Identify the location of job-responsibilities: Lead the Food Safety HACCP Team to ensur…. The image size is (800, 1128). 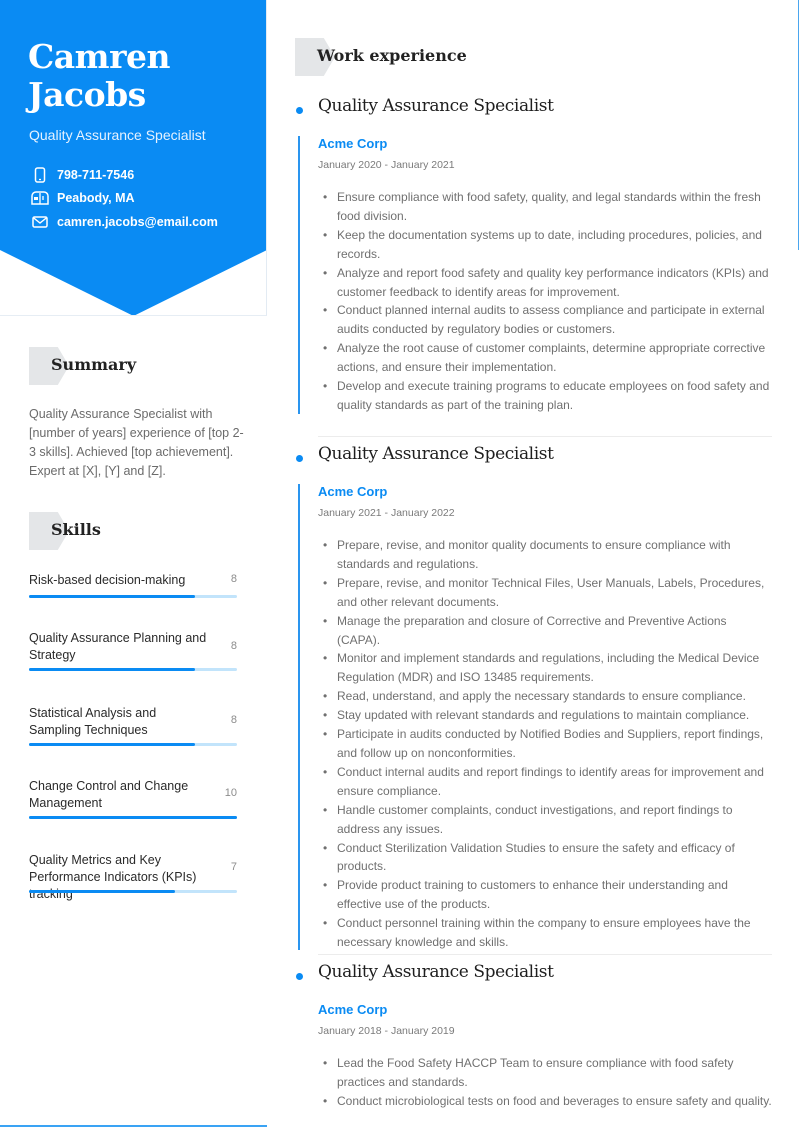
(547, 1082).